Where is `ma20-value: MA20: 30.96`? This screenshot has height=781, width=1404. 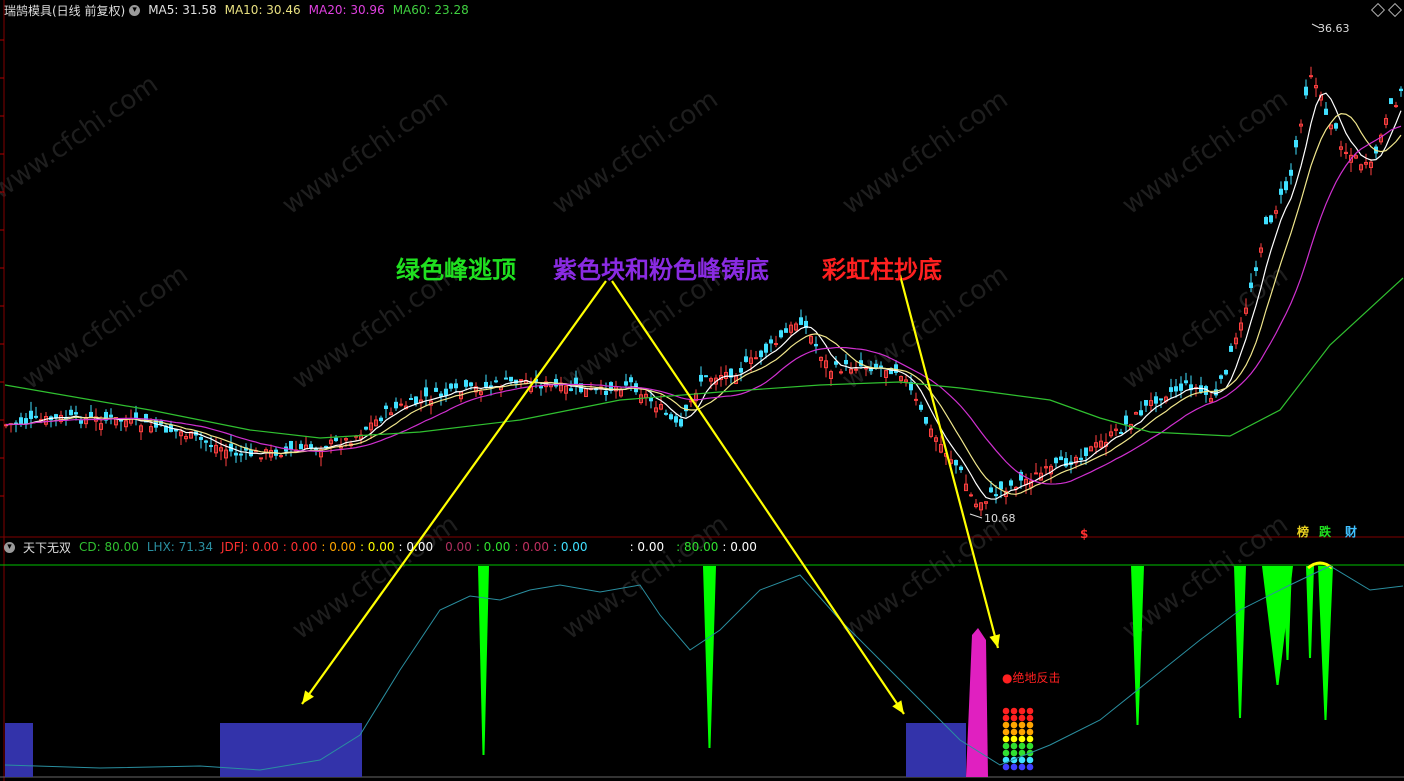 ma20-value: MA20: 30.96 is located at coordinates (346, 10).